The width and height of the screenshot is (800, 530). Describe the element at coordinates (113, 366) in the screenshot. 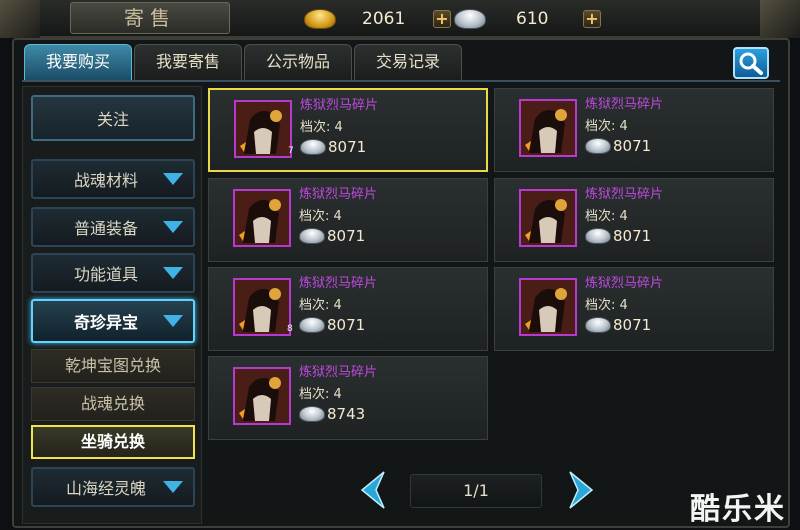

I see `subcategory-qiankun-map: 乾坤宝图兑换` at that location.